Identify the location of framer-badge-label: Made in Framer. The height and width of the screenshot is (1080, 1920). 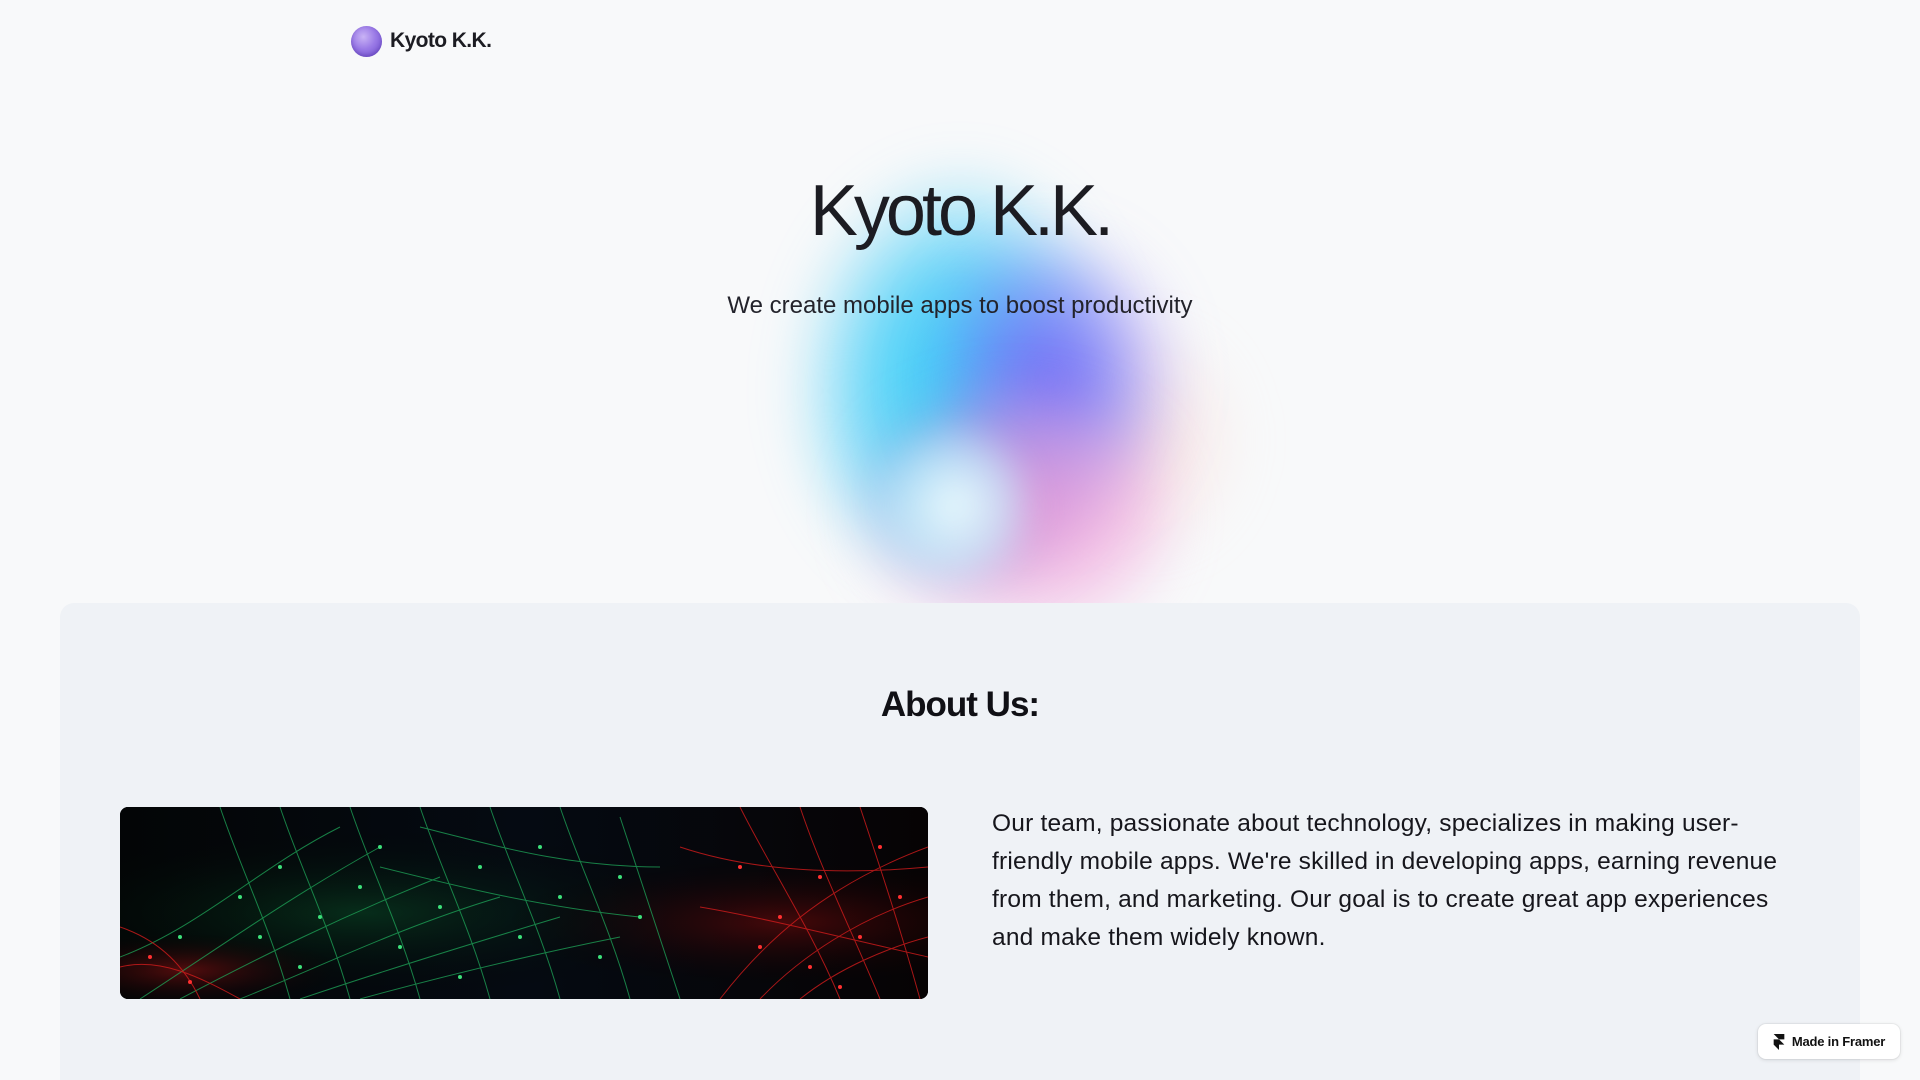
(1838, 1041).